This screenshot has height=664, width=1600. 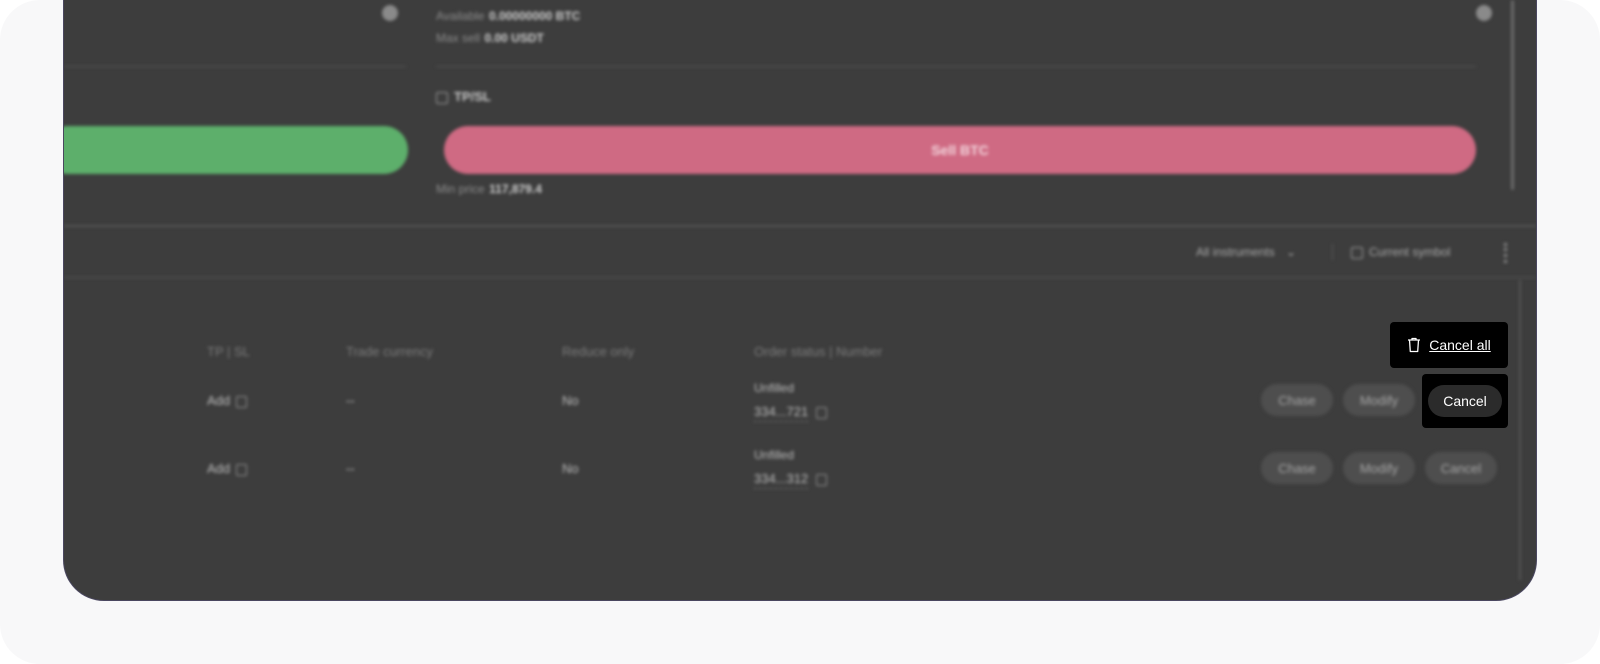 I want to click on sell-button: Sell BTC, so click(x=960, y=150).